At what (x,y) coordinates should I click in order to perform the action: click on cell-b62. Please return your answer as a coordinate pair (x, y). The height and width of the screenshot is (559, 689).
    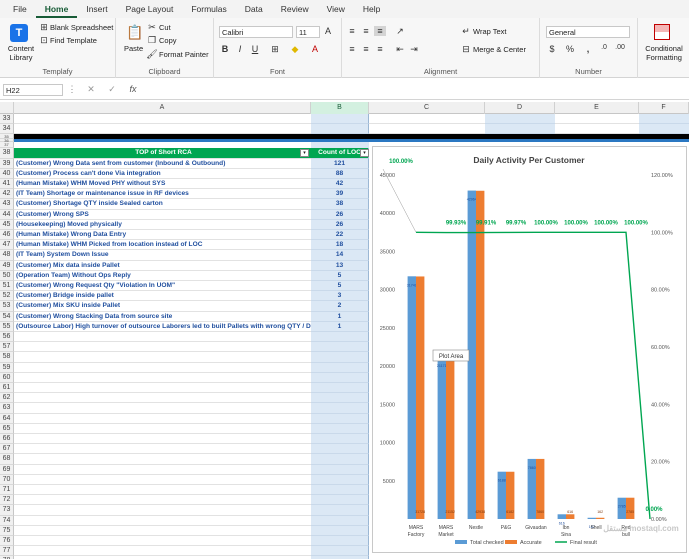
    Looking at the image, I should click on (340, 398).